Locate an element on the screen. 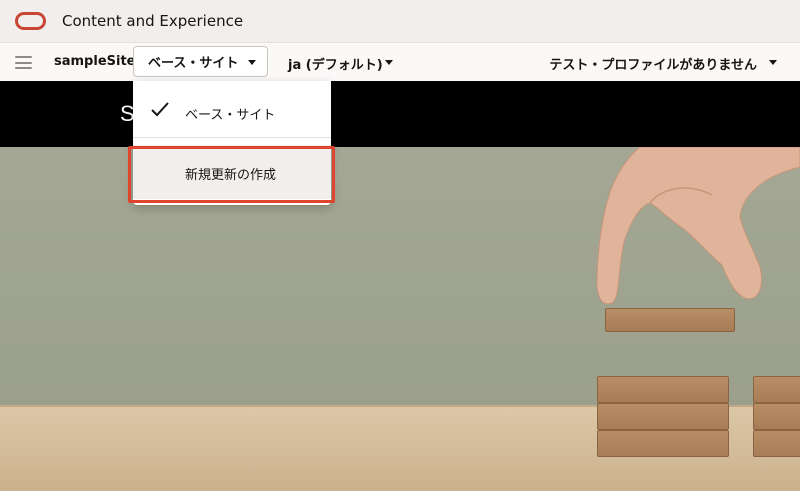 Image resolution: width=800 pixels, height=491 pixels. checkmark-icon is located at coordinates (160, 109).